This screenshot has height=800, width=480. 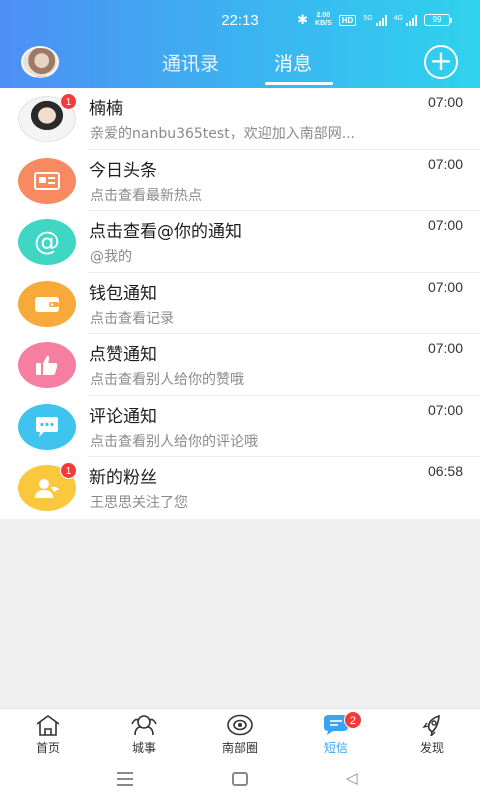 I want to click on app-header: 22:13 ✱ 2.00 KB/S HD 5G 4G 99 通讯录 消息 +, so click(x=240, y=44).